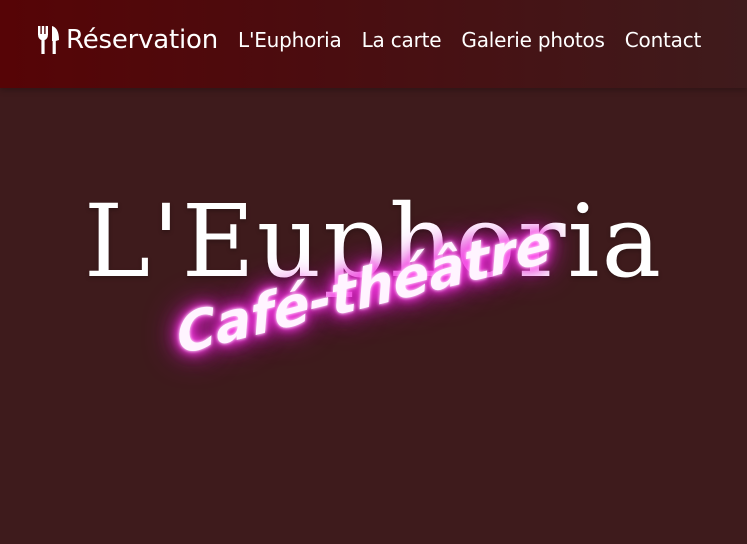 This screenshot has width=747, height=544. I want to click on reservation-link: Réservation, so click(127, 40).